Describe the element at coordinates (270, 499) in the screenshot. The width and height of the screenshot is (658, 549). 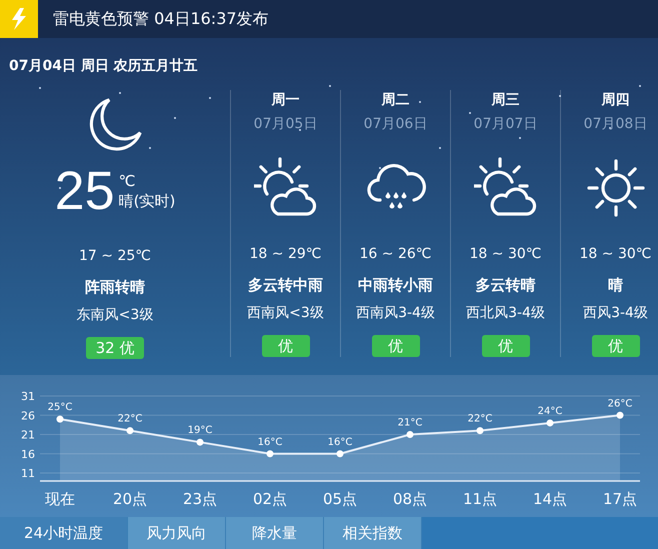
I see `axis-tick-label: 02点` at that location.